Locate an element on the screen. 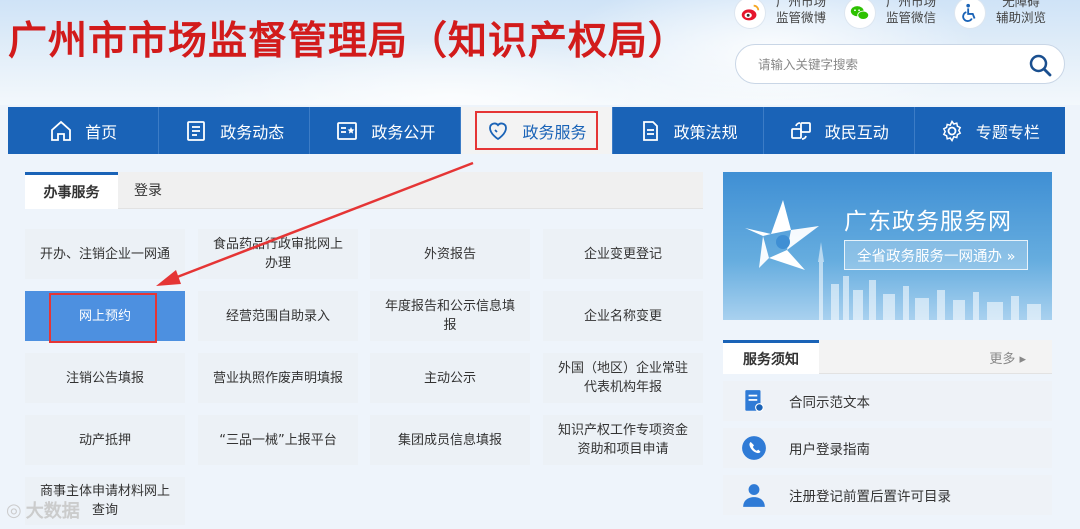  service-tile-online-booking: 网上预约 is located at coordinates (105, 317).